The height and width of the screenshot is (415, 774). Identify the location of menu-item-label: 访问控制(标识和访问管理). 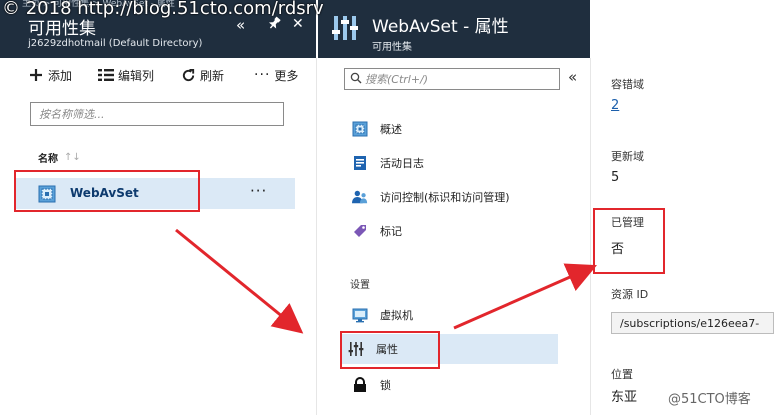
(445, 197).